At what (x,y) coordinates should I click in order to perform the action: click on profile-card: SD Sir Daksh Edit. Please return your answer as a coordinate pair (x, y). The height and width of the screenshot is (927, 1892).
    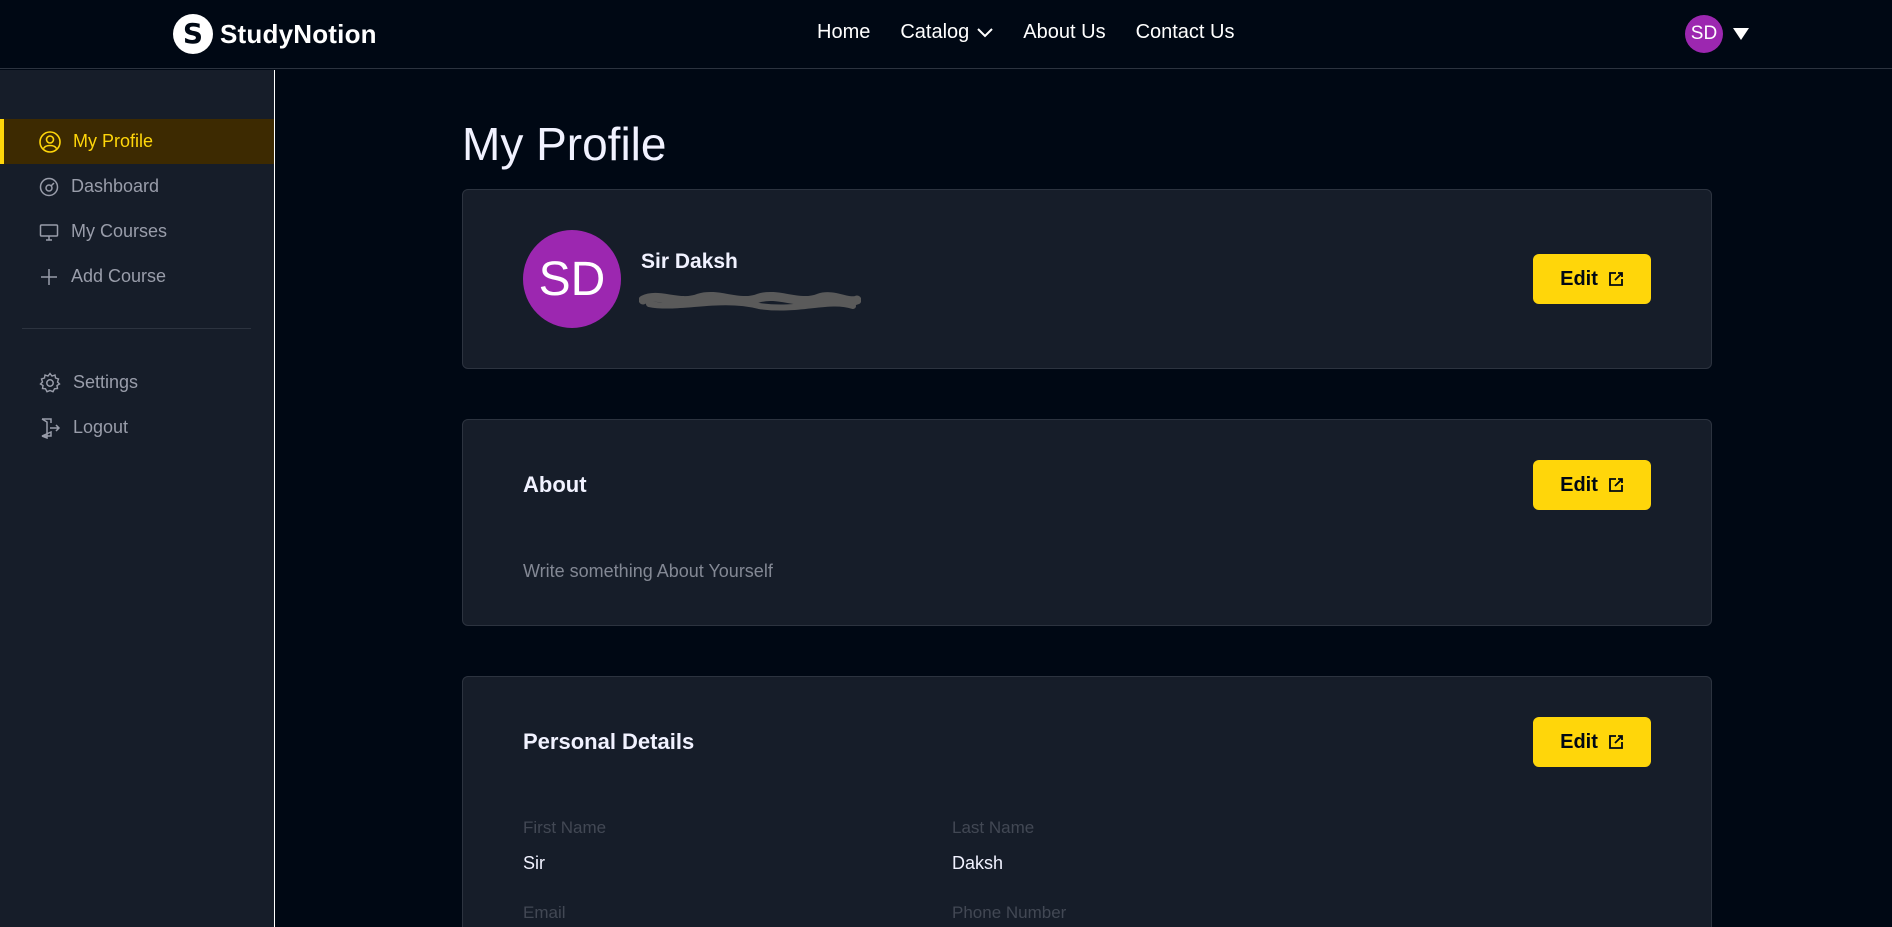
    Looking at the image, I should click on (1087, 279).